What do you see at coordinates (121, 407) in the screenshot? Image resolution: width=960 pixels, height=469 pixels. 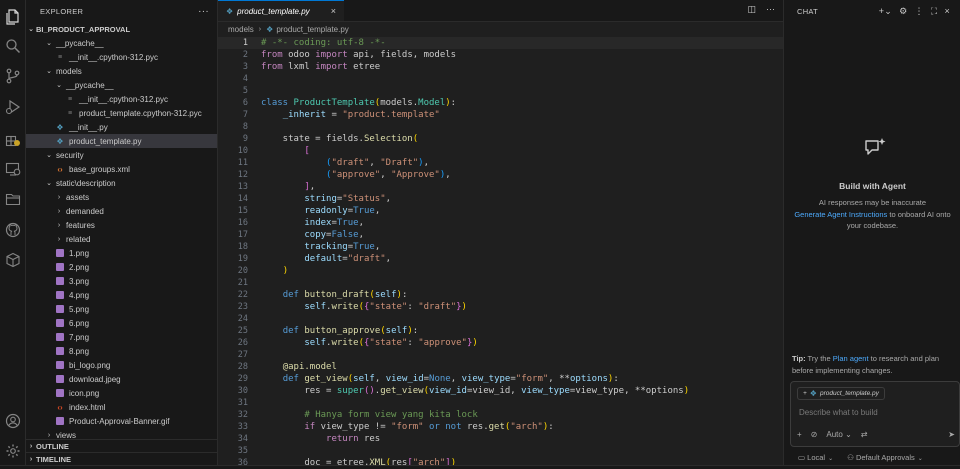 I see `tree-item: ‹› index.html` at bounding box center [121, 407].